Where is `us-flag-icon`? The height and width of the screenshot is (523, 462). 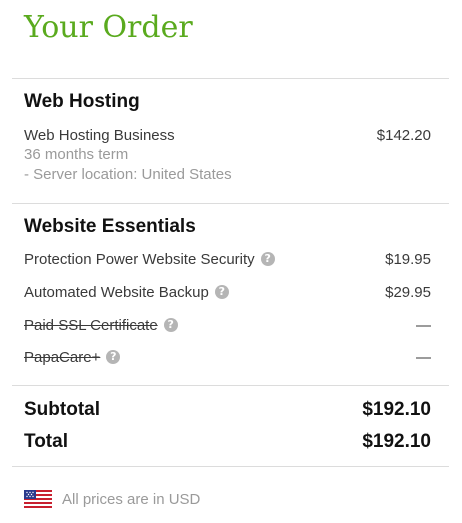
us-flag-icon is located at coordinates (38, 499).